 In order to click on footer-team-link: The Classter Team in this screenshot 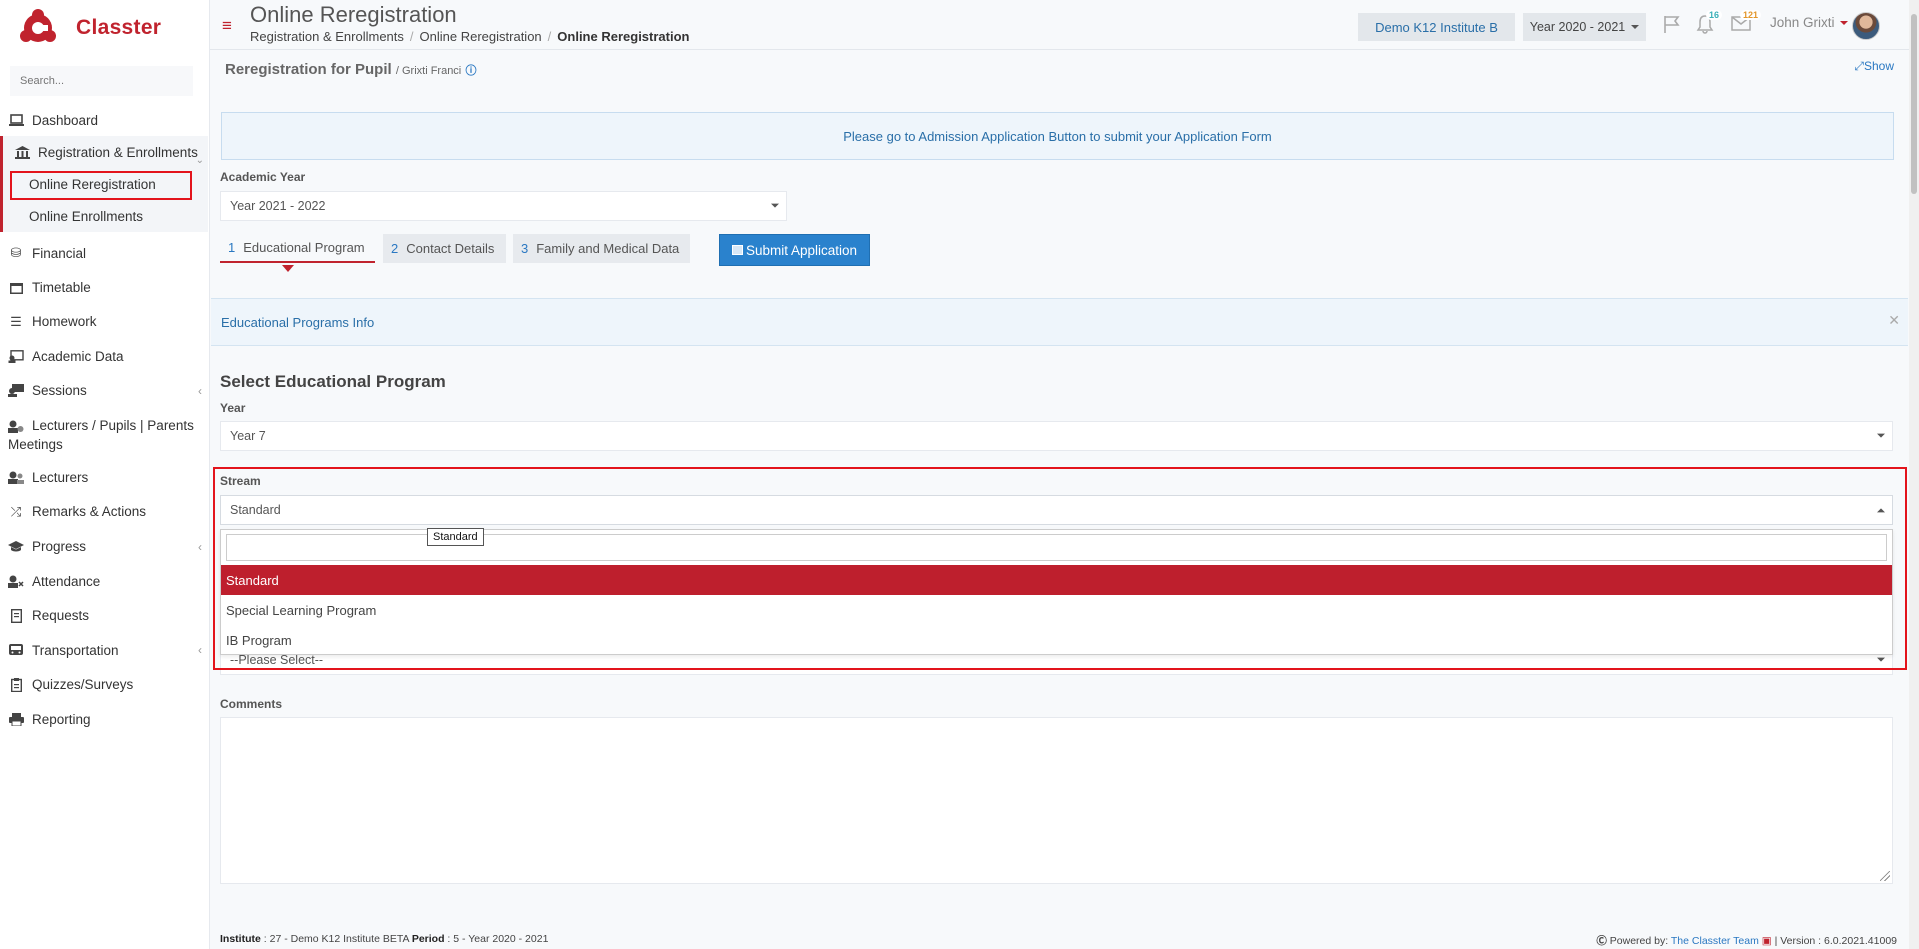, I will do `click(1715, 941)`.